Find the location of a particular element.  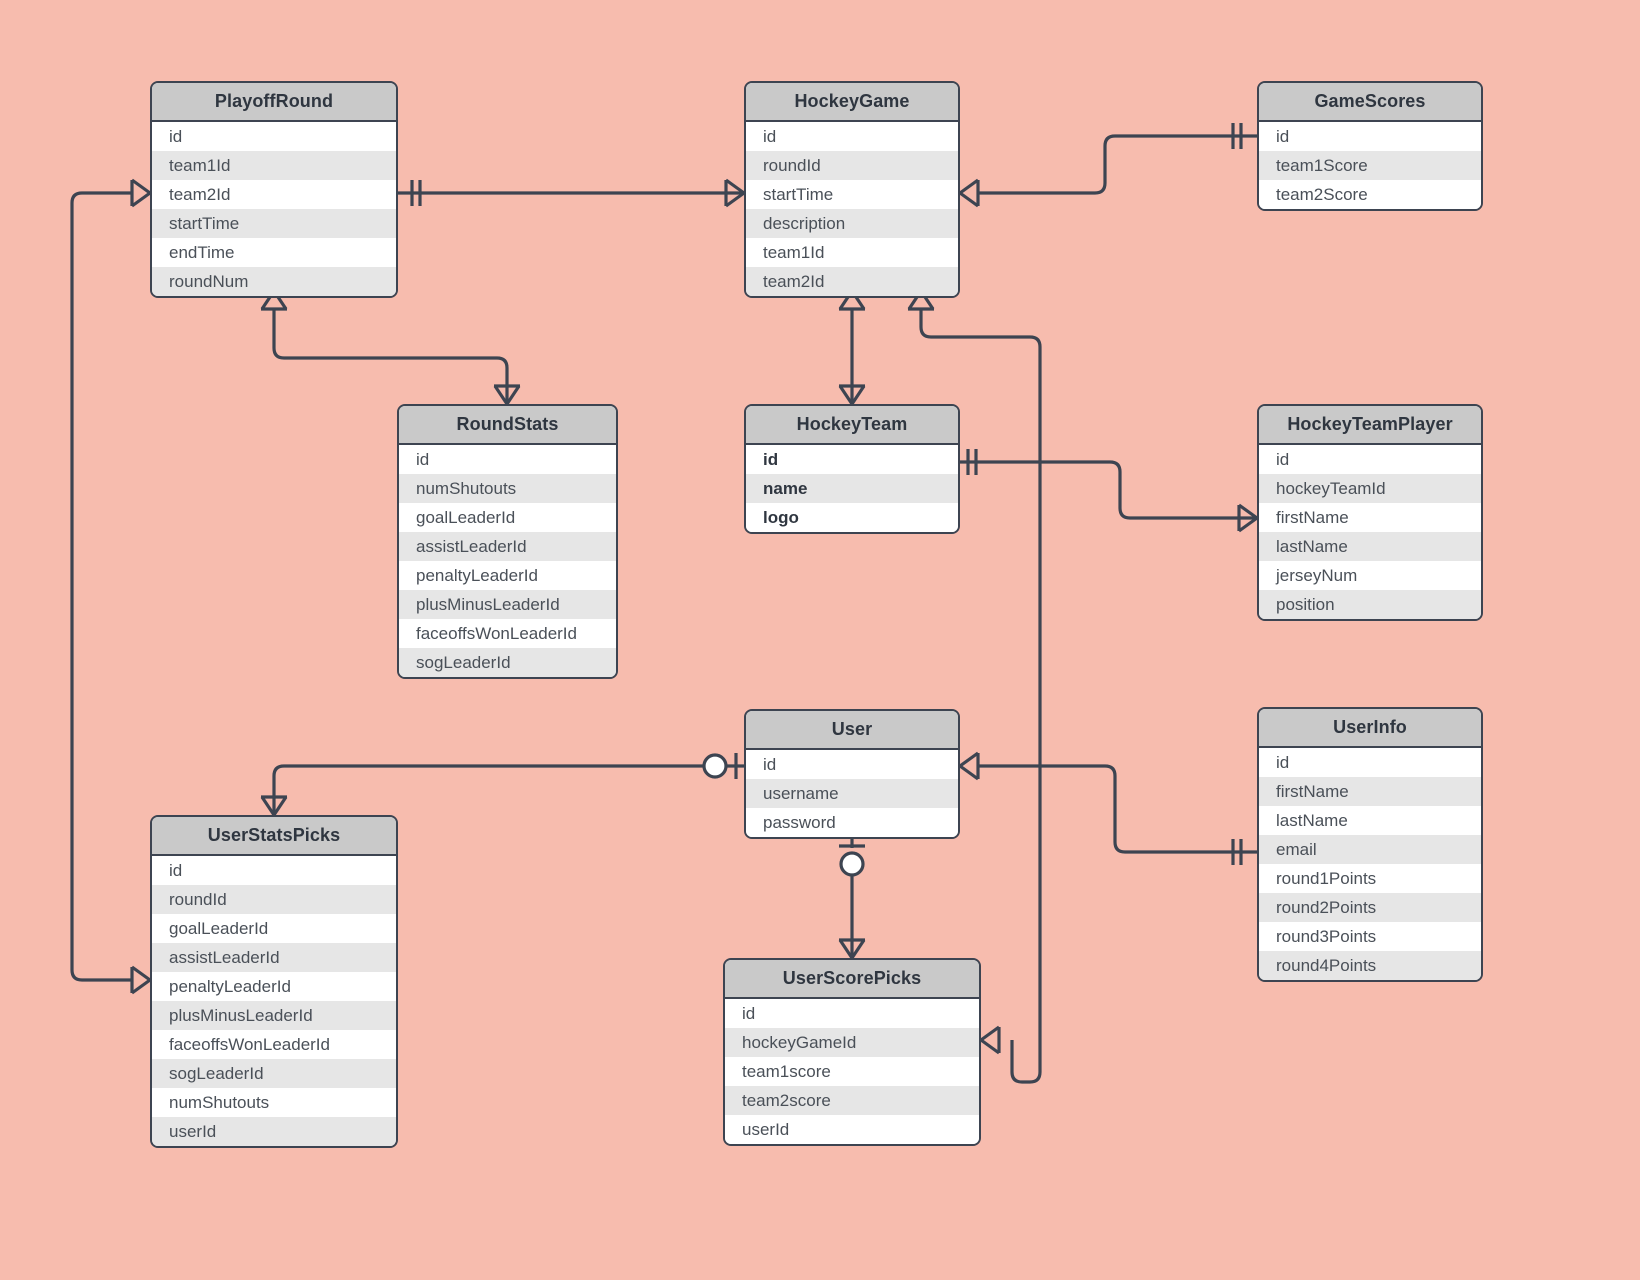

attribute-row: round3Points is located at coordinates (1370, 936).